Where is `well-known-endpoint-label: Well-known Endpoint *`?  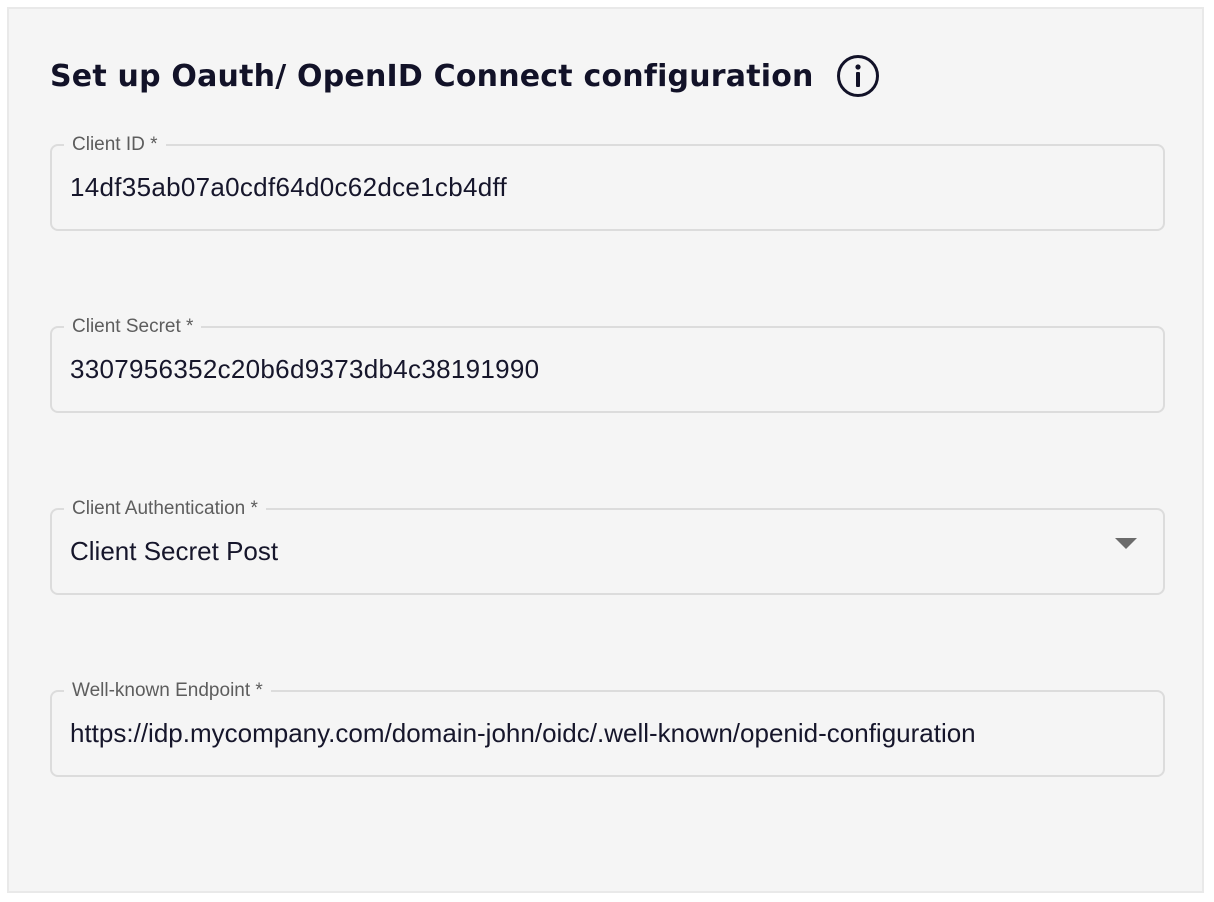
well-known-endpoint-label: Well-known Endpoint * is located at coordinates (167, 690).